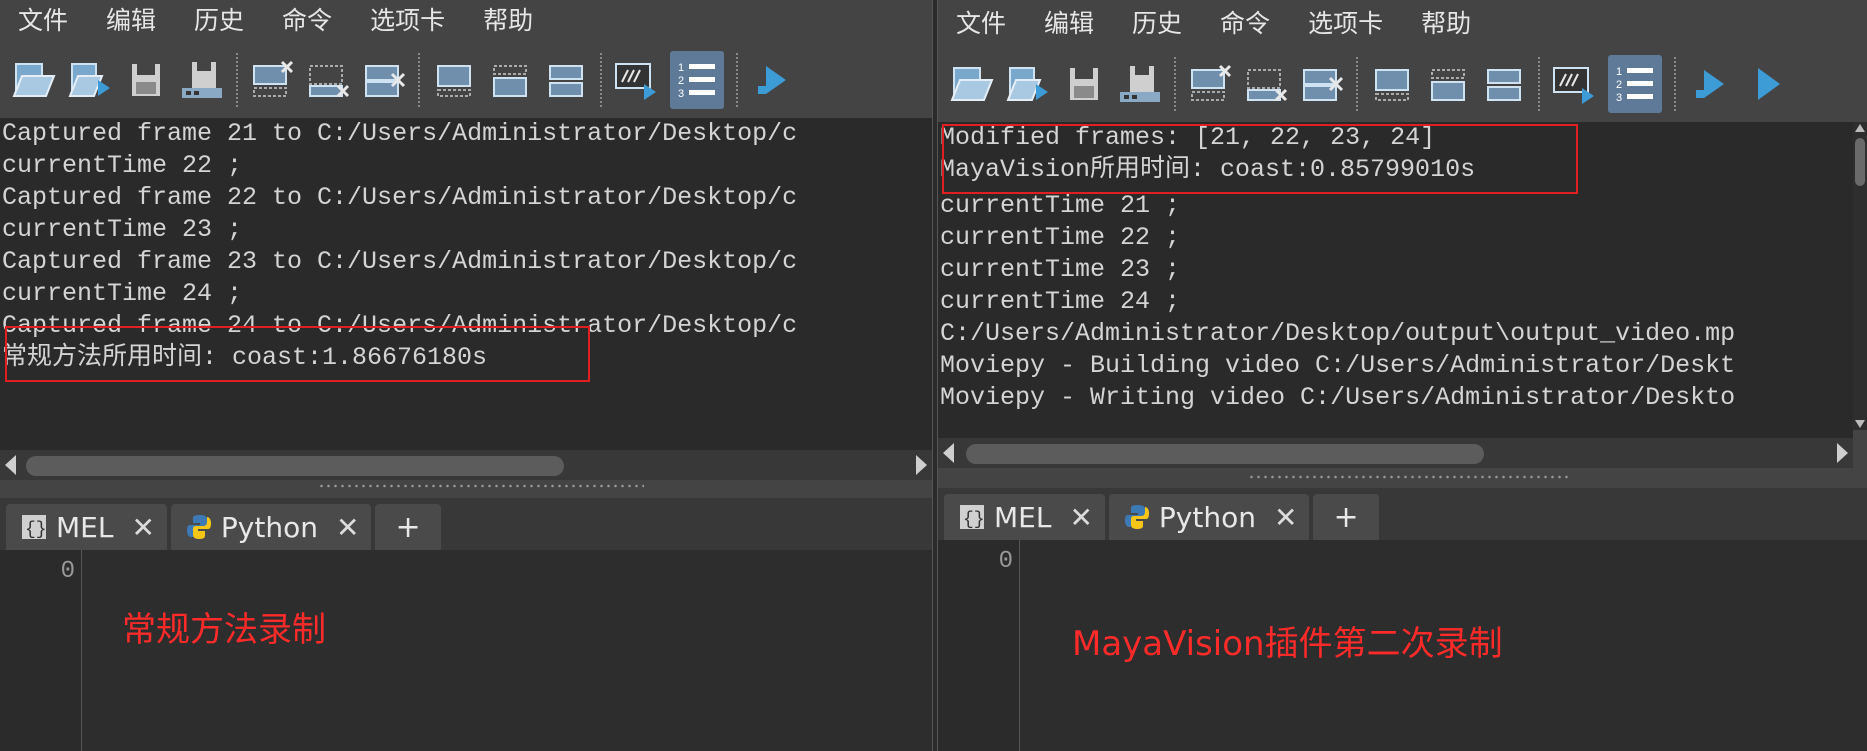 This screenshot has height=751, width=1867. I want to click on output-line: currentTime 24 ;, so click(122, 293).